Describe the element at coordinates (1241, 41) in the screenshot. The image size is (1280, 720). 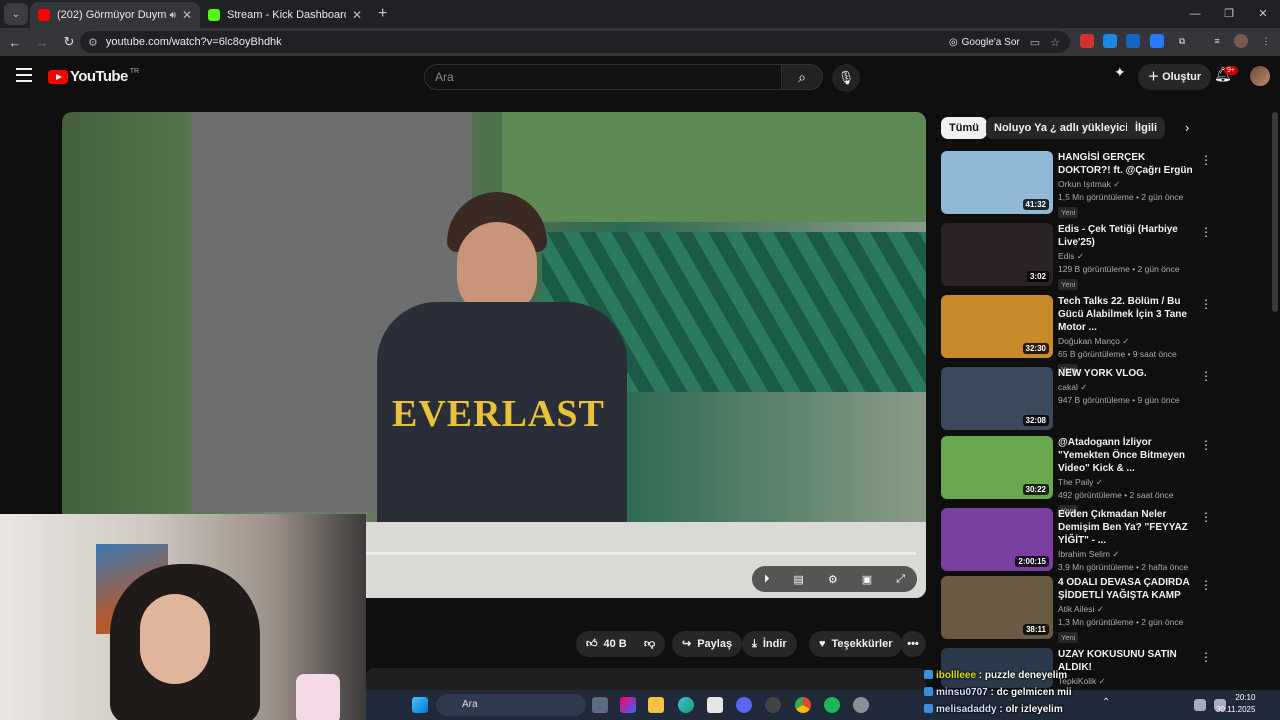
I see `profile-avatar` at that location.